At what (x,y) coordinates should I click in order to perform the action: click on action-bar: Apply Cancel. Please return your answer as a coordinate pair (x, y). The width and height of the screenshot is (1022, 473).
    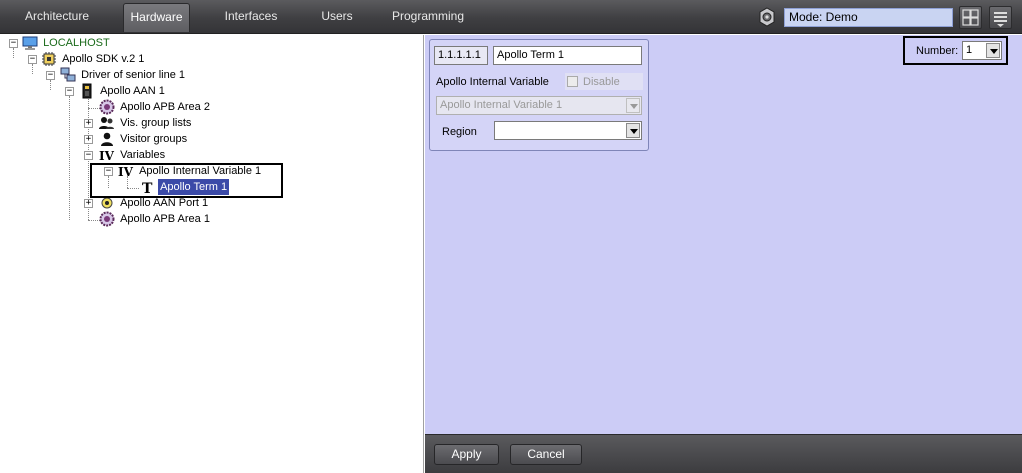
    Looking at the image, I should click on (723, 453).